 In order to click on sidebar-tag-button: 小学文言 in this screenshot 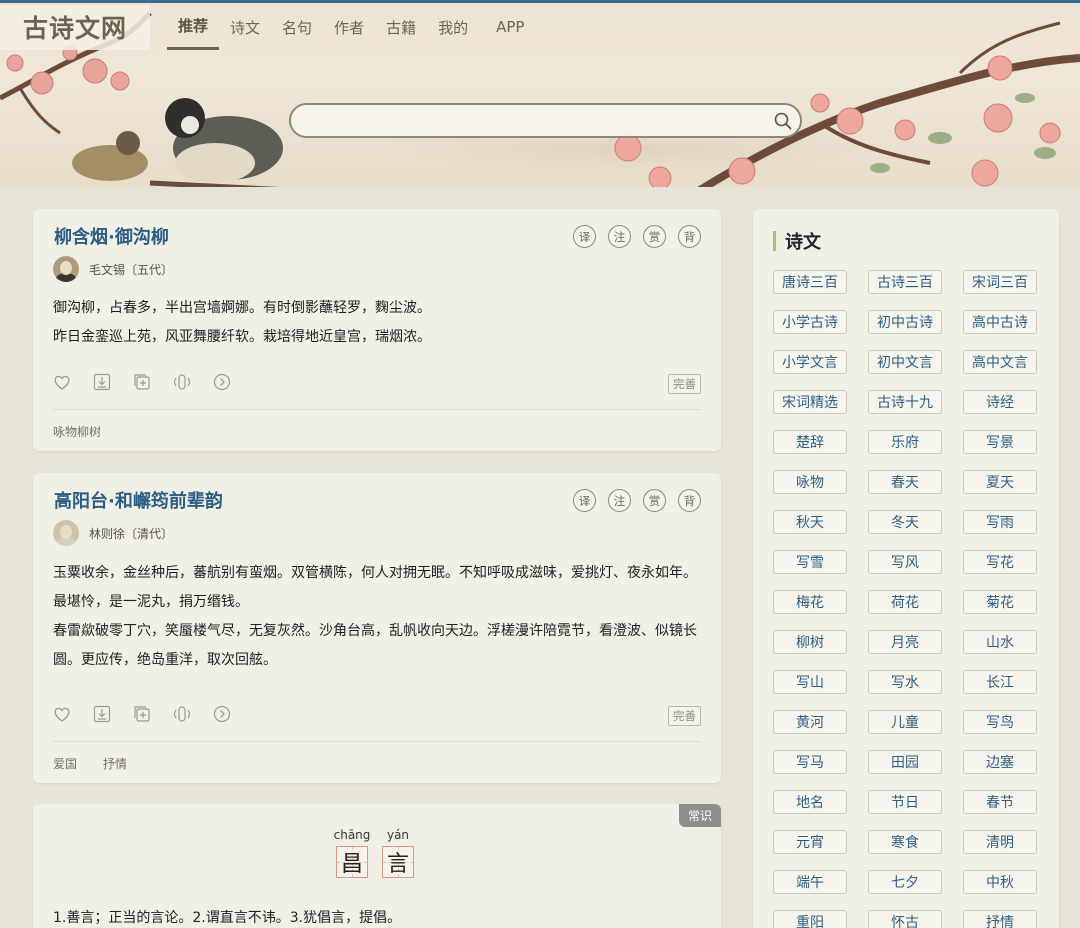, I will do `click(810, 362)`.